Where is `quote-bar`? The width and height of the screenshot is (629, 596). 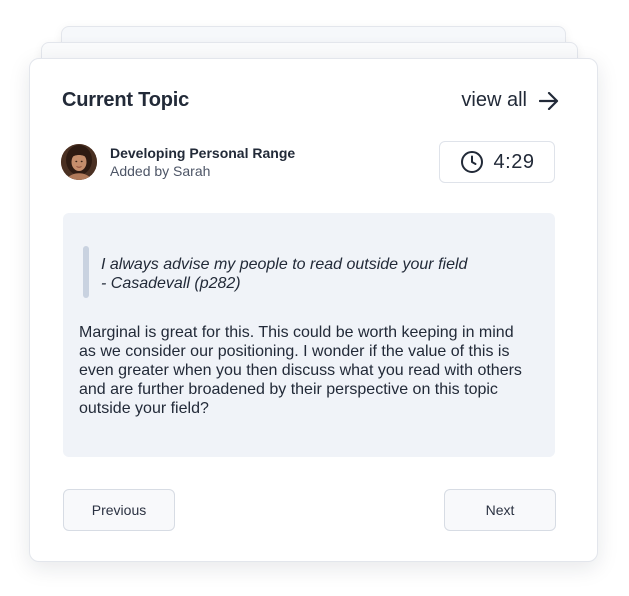
quote-bar is located at coordinates (86, 272).